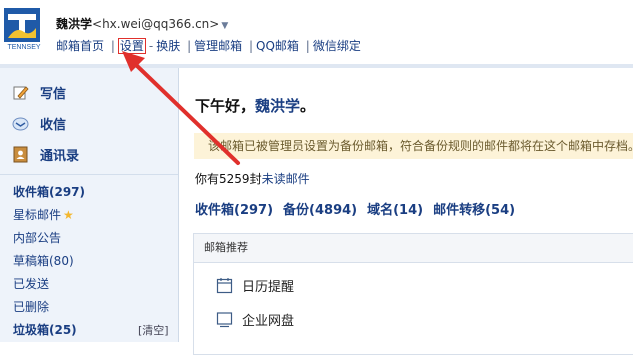 The height and width of the screenshot is (355, 633). I want to click on unread-mid: 封, so click(255, 179).